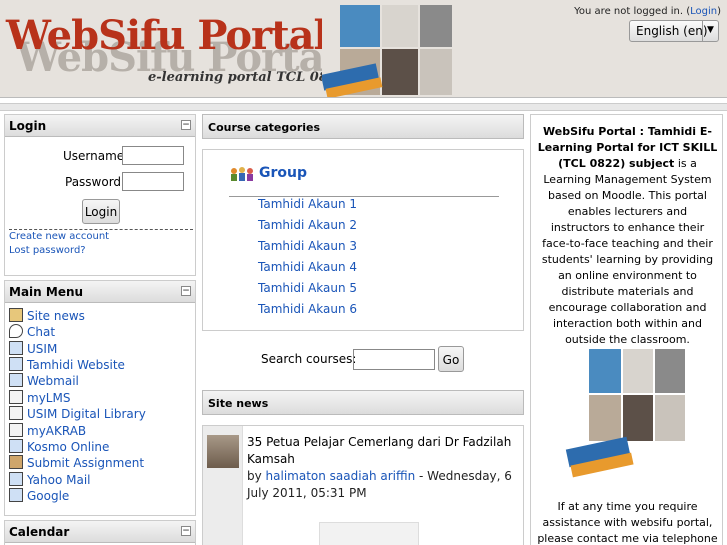 Image resolution: width=727 pixels, height=545 pixels. What do you see at coordinates (16, 462) in the screenshot?
I see `submit-icon` at bounding box center [16, 462].